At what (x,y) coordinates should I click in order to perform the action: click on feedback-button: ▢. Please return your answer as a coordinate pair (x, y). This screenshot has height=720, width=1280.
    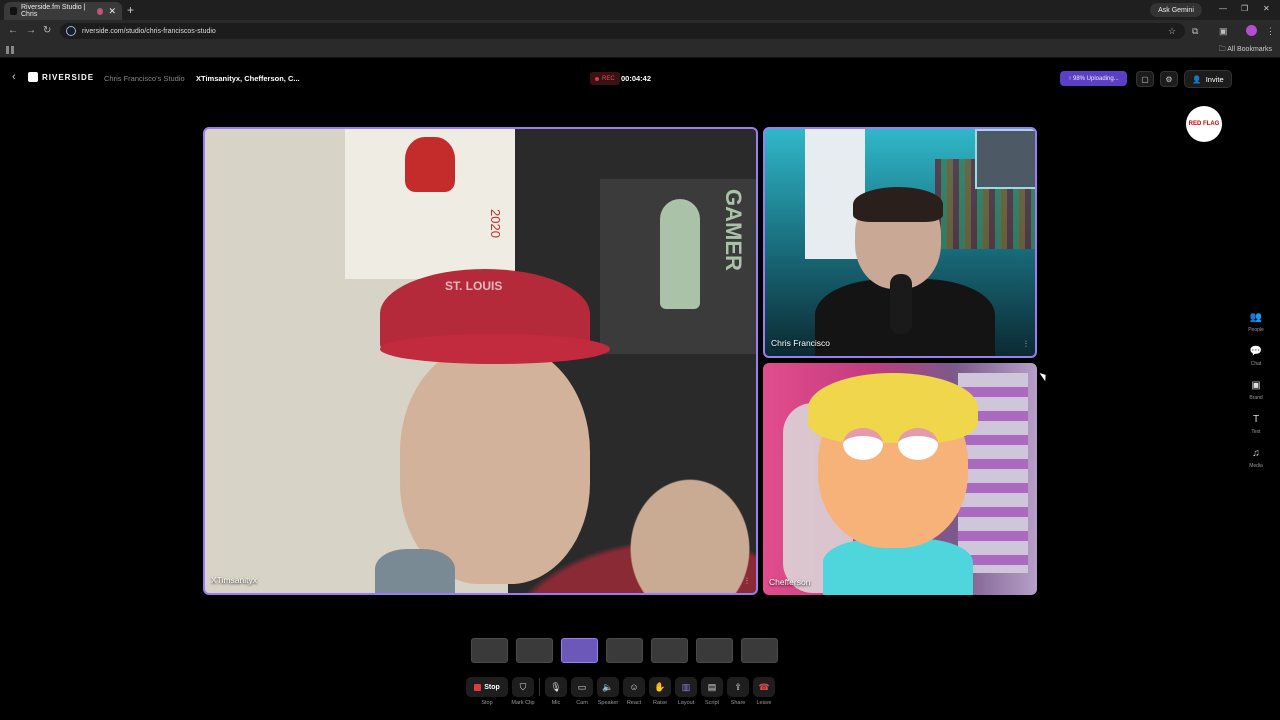
    Looking at the image, I should click on (1145, 79).